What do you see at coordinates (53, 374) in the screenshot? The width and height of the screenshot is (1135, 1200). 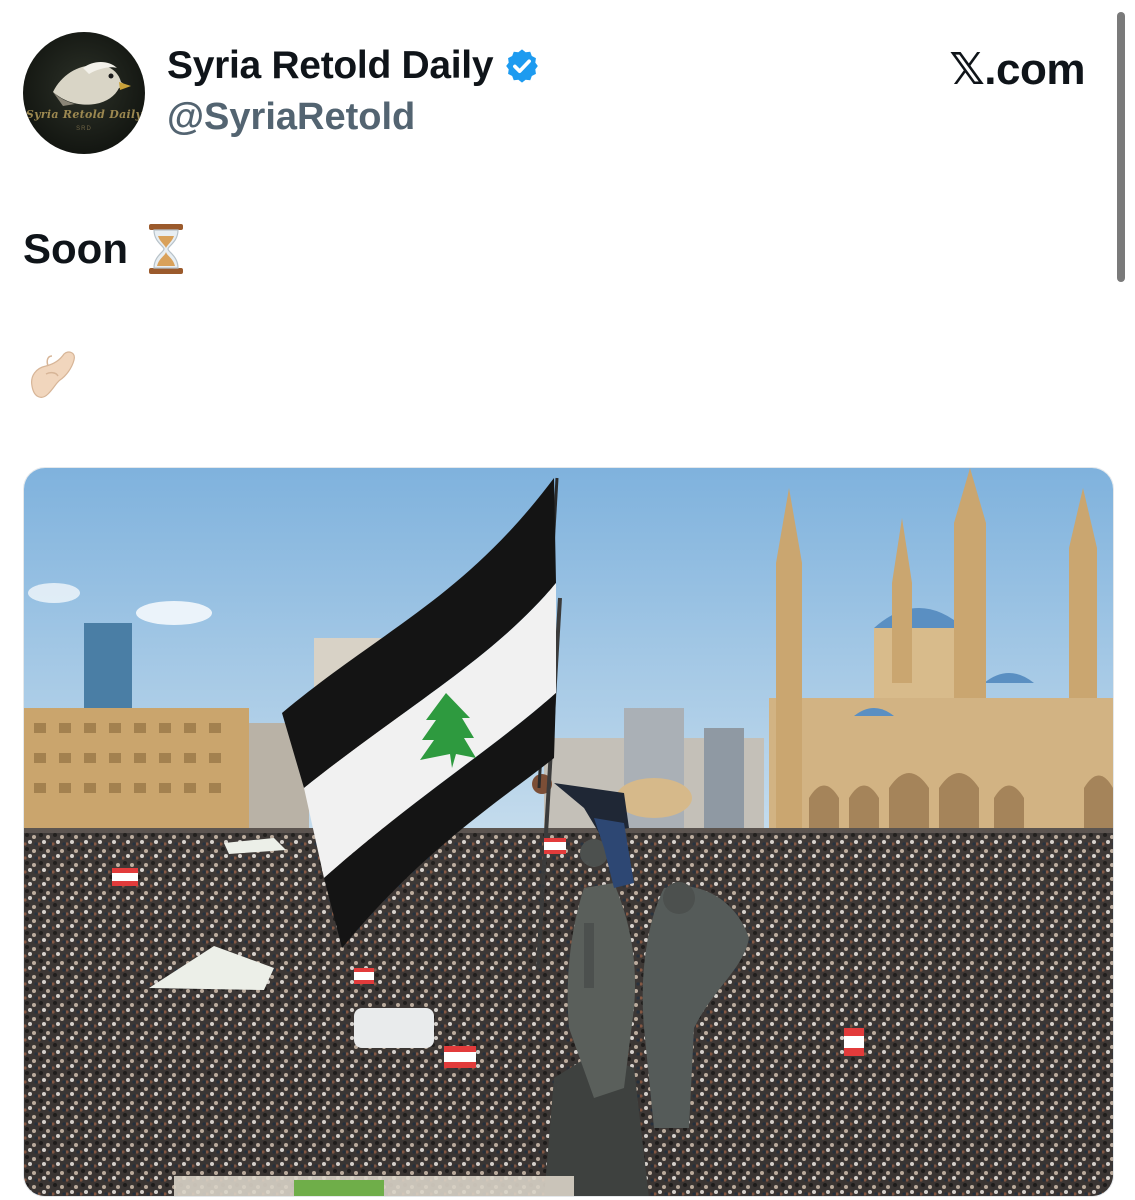 I see `pinching-hand-icon` at bounding box center [53, 374].